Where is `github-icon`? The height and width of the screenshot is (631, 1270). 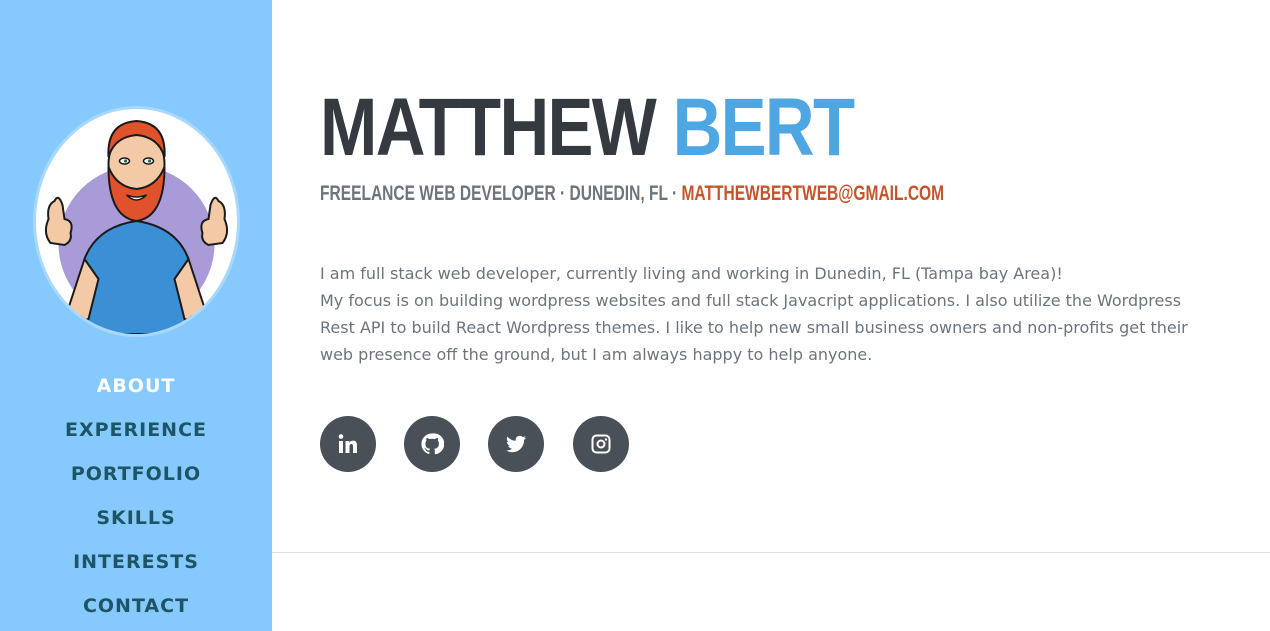 github-icon is located at coordinates (432, 444).